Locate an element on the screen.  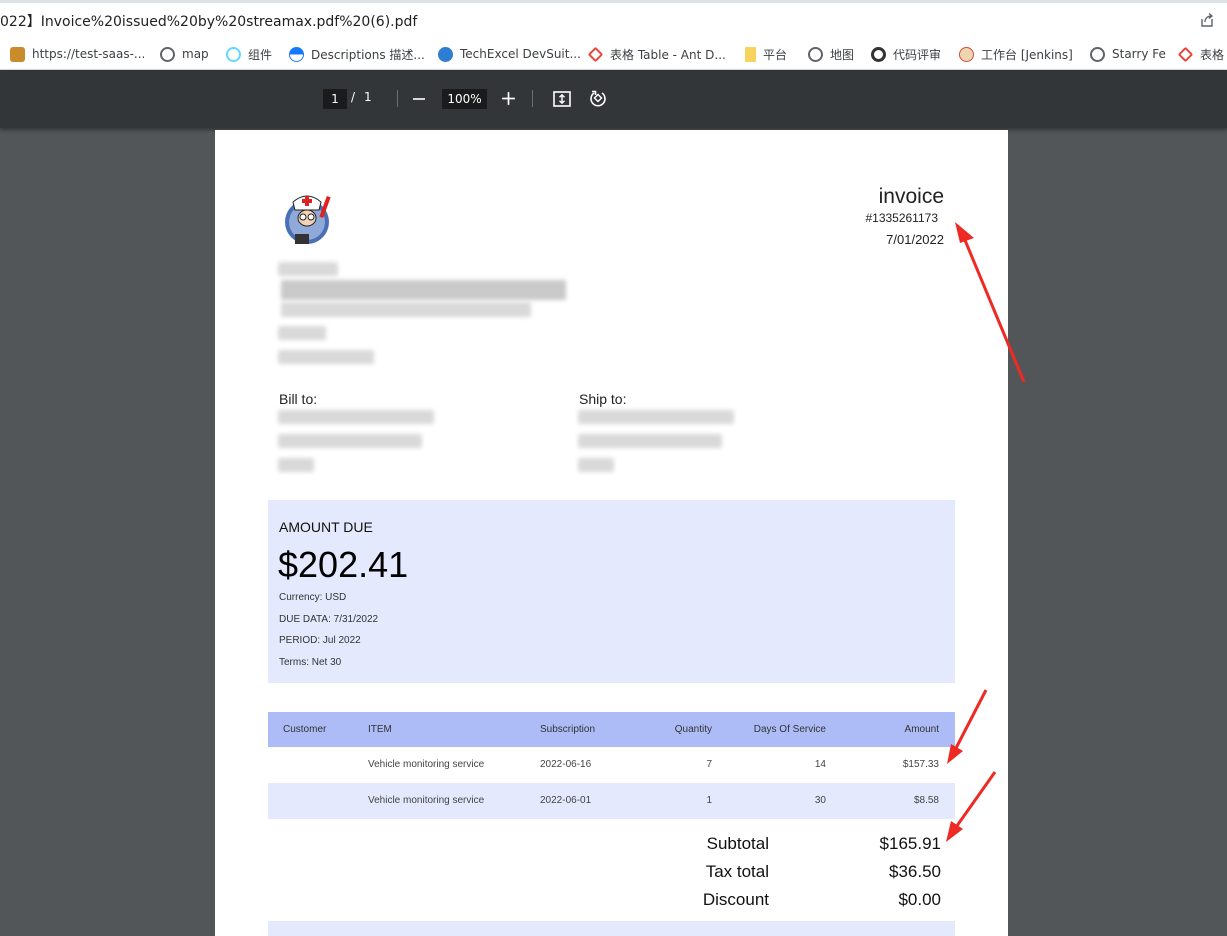
folder-icon is located at coordinates (750, 54).